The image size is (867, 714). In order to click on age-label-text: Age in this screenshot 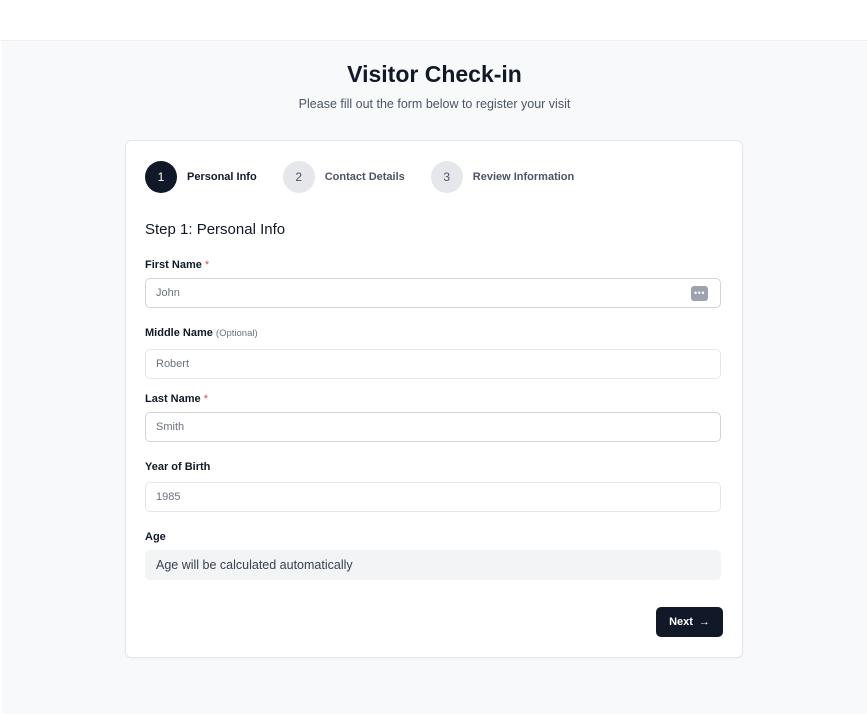, I will do `click(155, 537)`.